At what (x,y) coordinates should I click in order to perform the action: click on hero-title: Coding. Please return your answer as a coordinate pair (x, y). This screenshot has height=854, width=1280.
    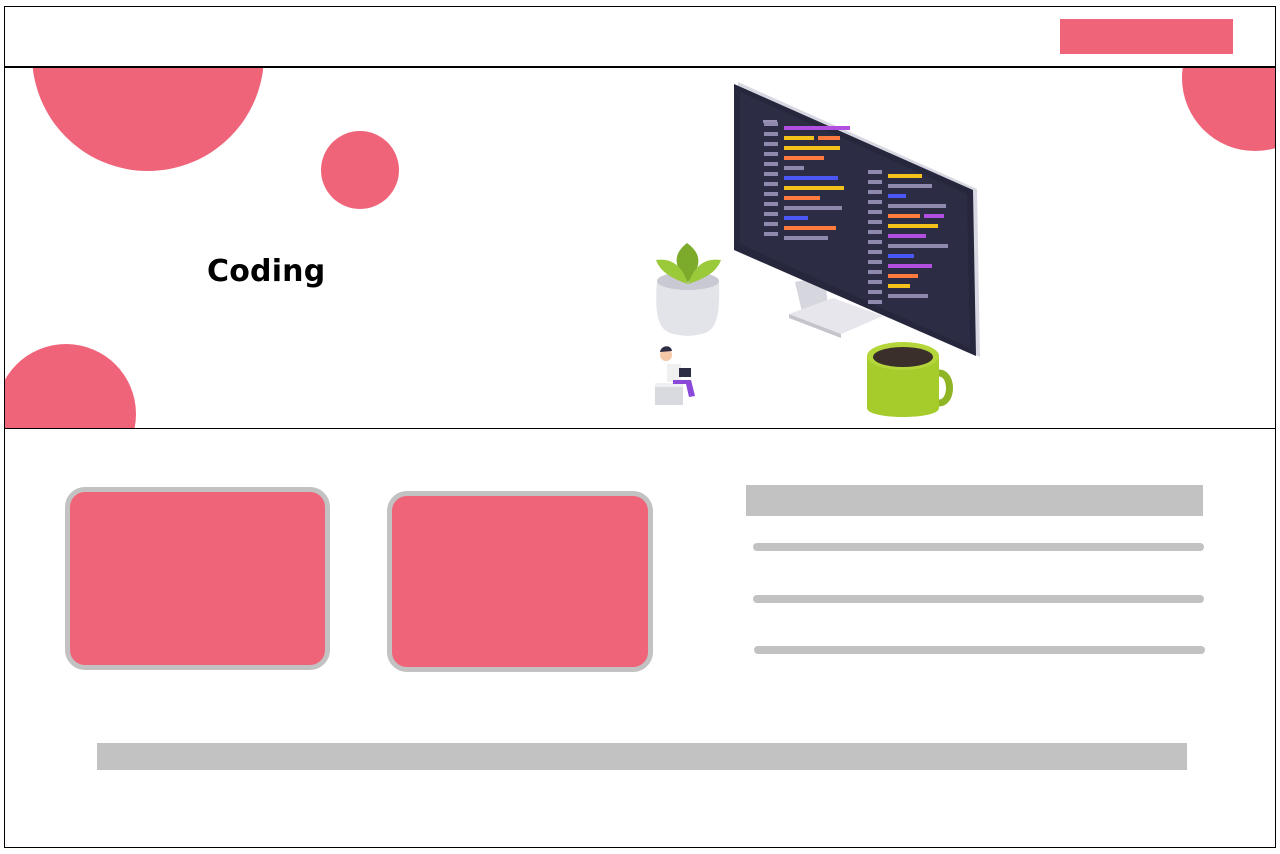
    Looking at the image, I should click on (266, 271).